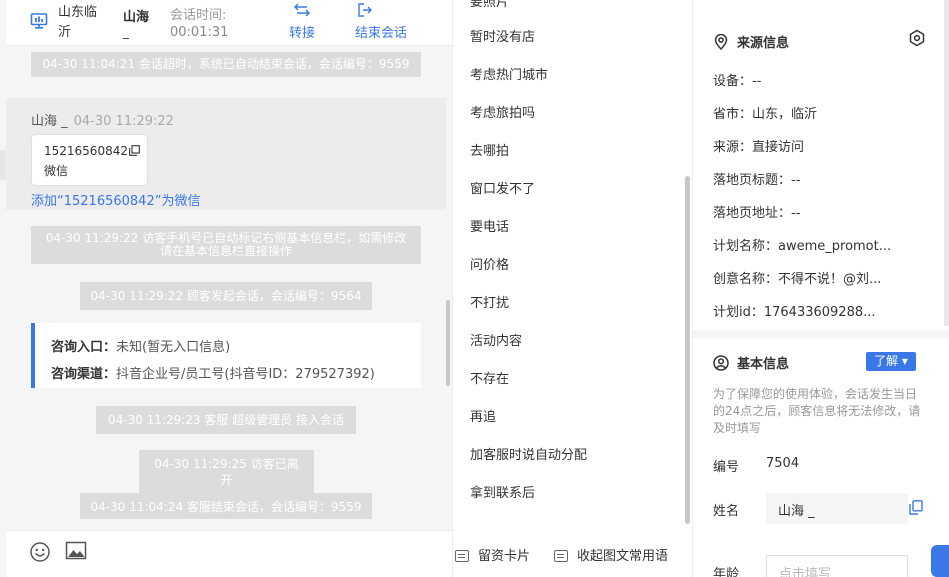  Describe the element at coordinates (489, 5) in the screenshot. I see `quick-reply-item: 要照片` at that location.